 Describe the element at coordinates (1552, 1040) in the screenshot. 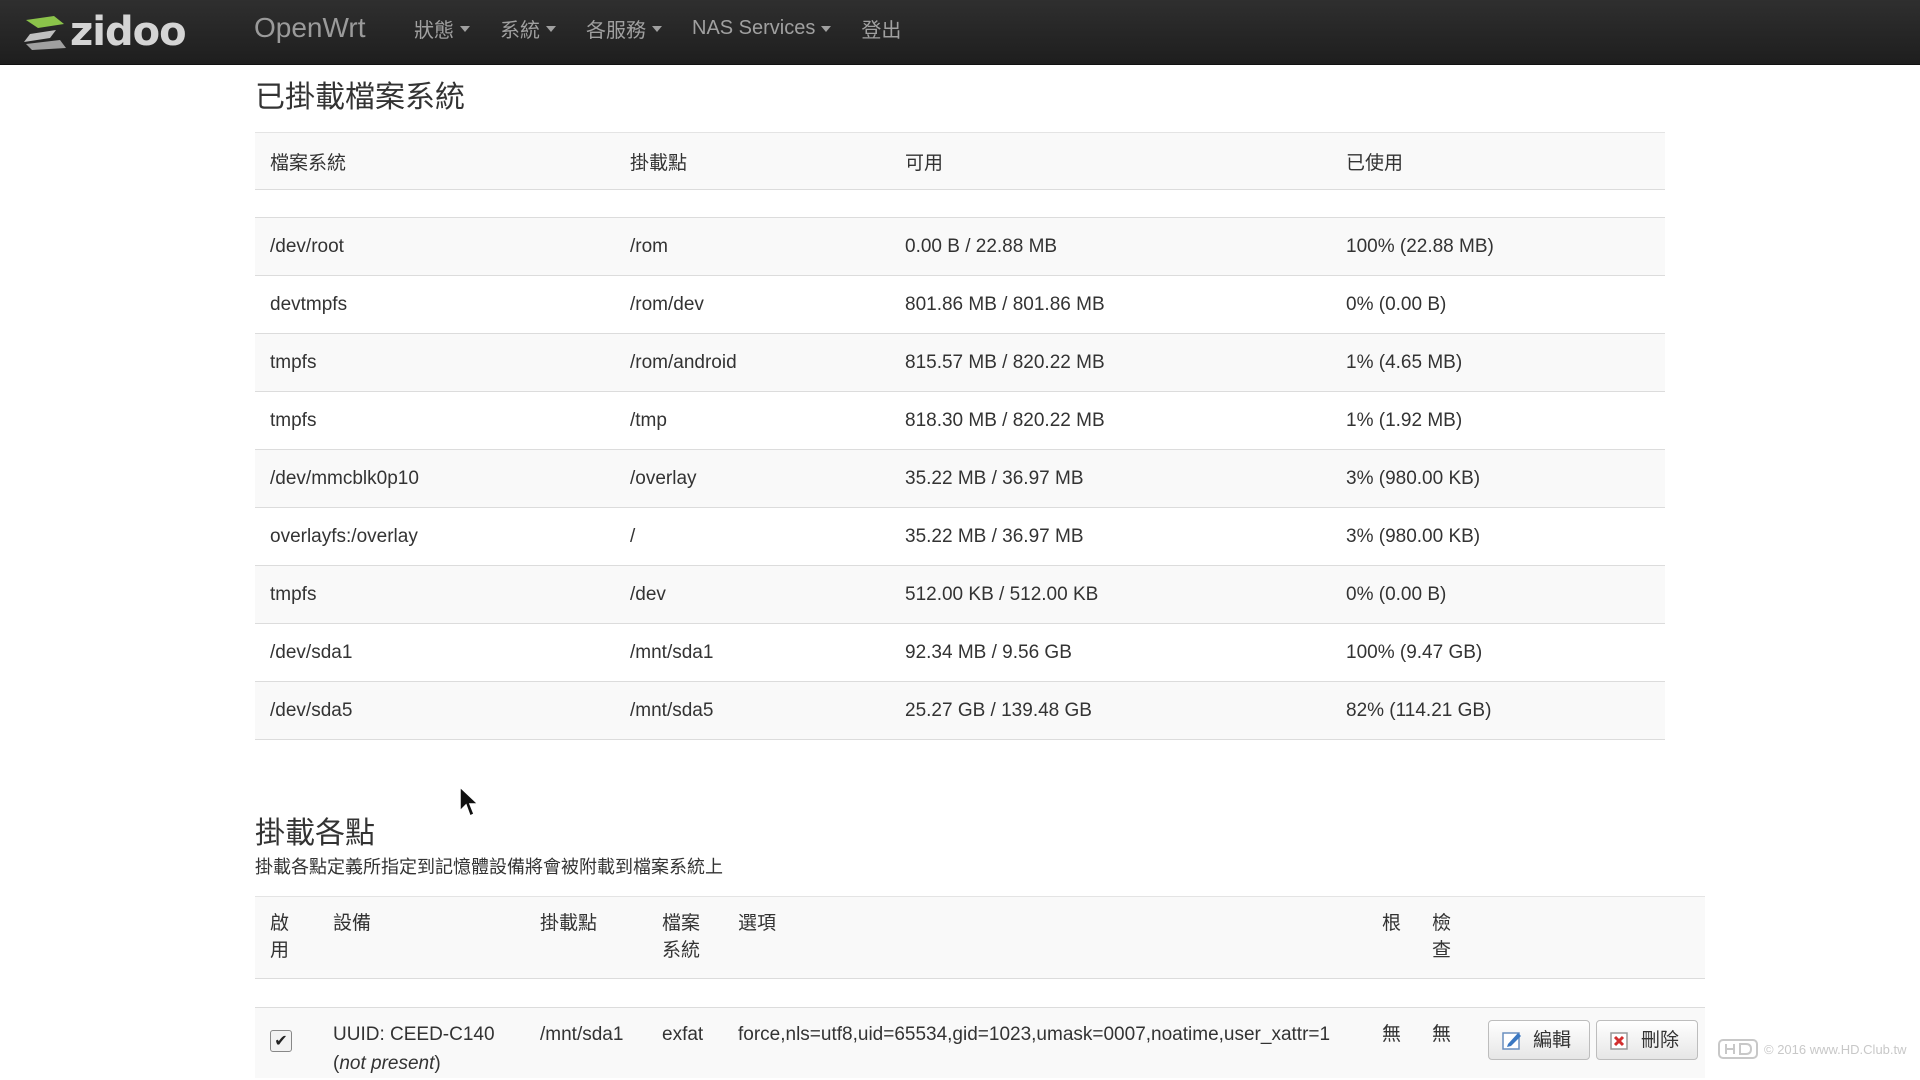

I see `edit-button-label: 編輯` at that location.